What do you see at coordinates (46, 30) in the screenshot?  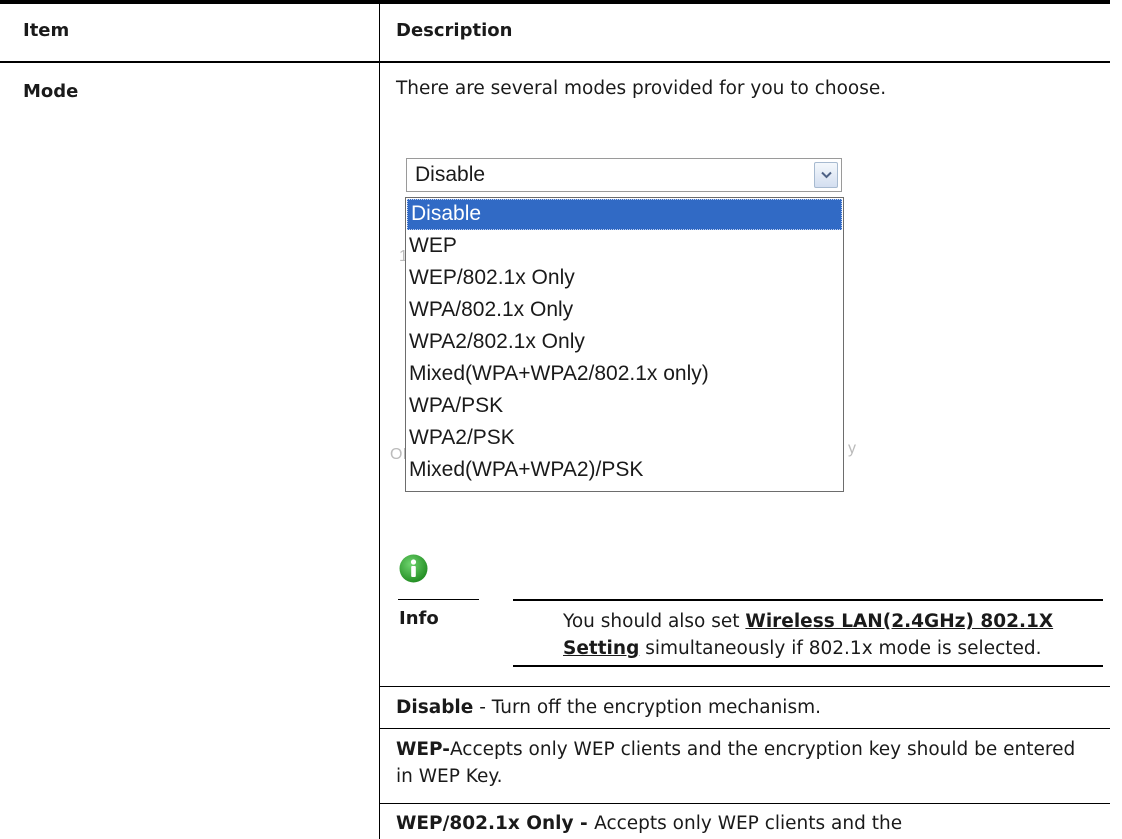 I see `column-header-item: Item` at bounding box center [46, 30].